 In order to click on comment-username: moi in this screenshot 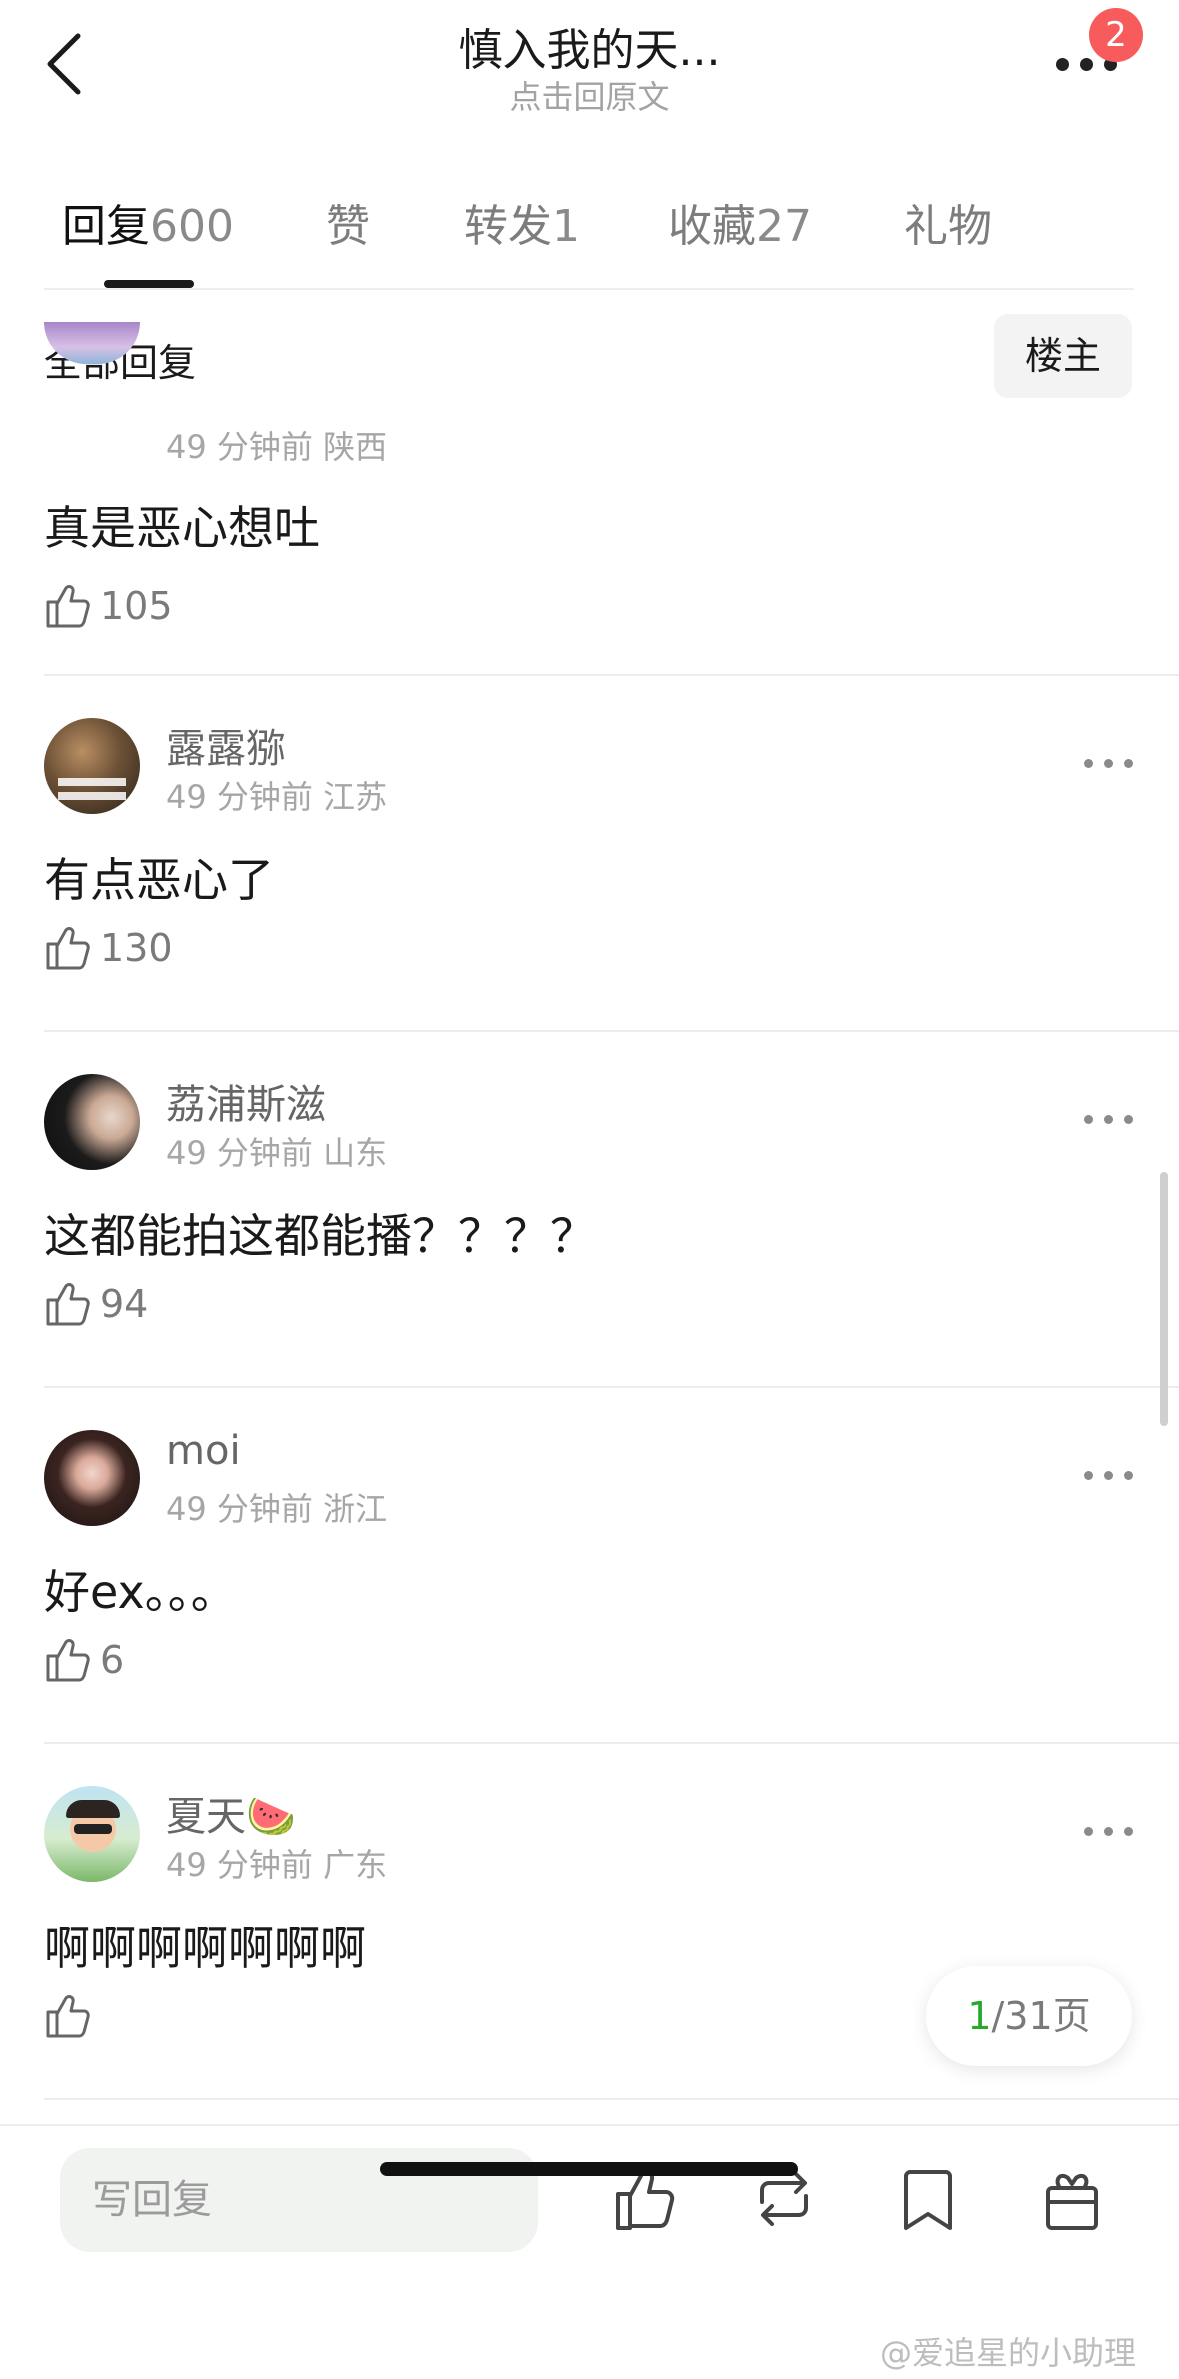, I will do `click(203, 1451)`.